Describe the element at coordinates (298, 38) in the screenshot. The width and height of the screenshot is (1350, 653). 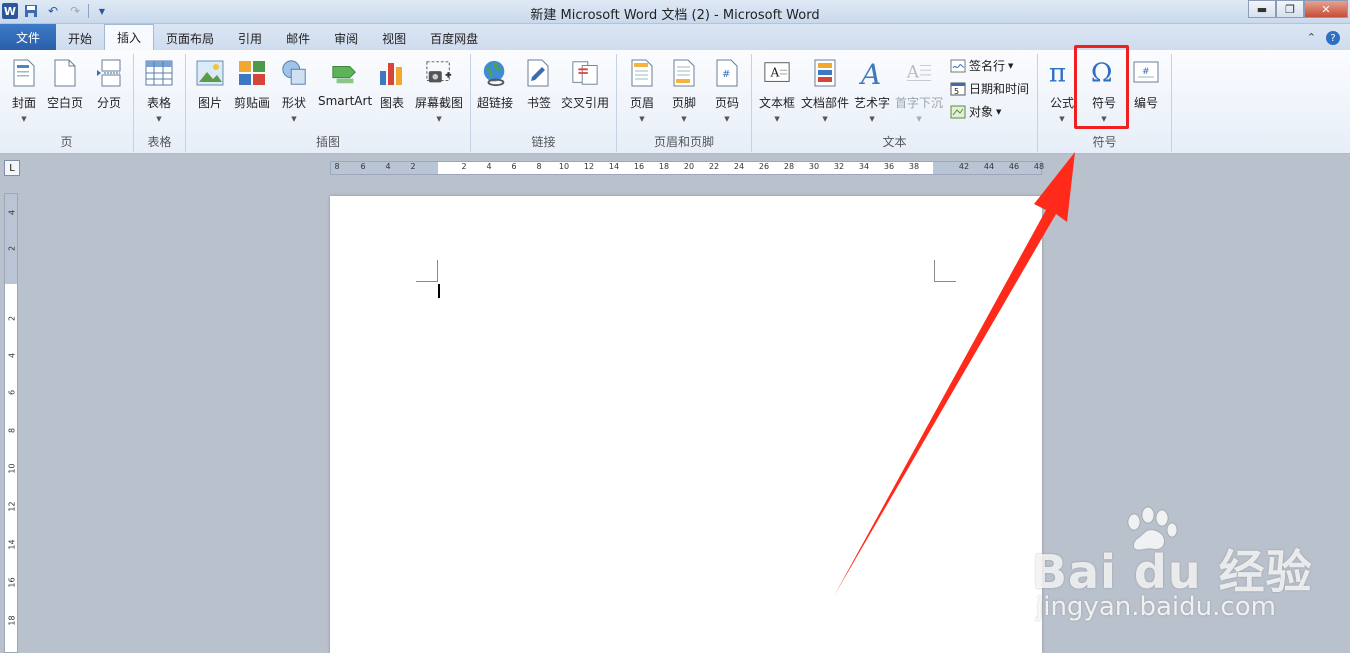
I see `tab-mailings: 邮件` at that location.